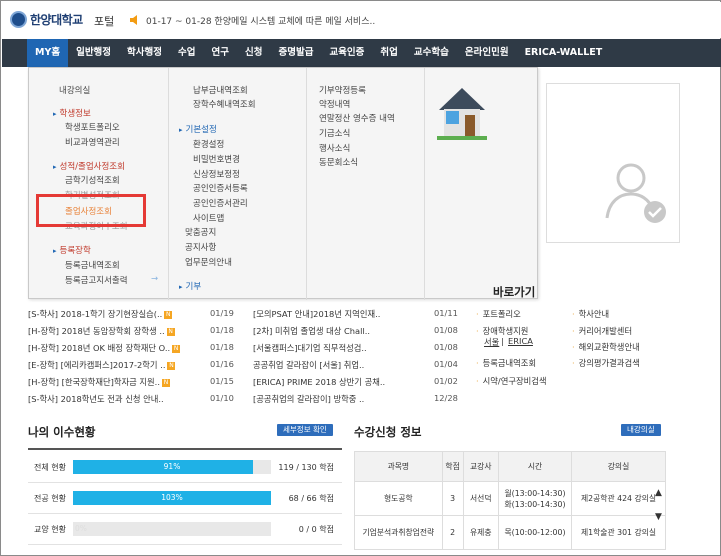  What do you see at coordinates (398, 498) in the screenshot?
I see `course-name: 형도공학` at bounding box center [398, 498].